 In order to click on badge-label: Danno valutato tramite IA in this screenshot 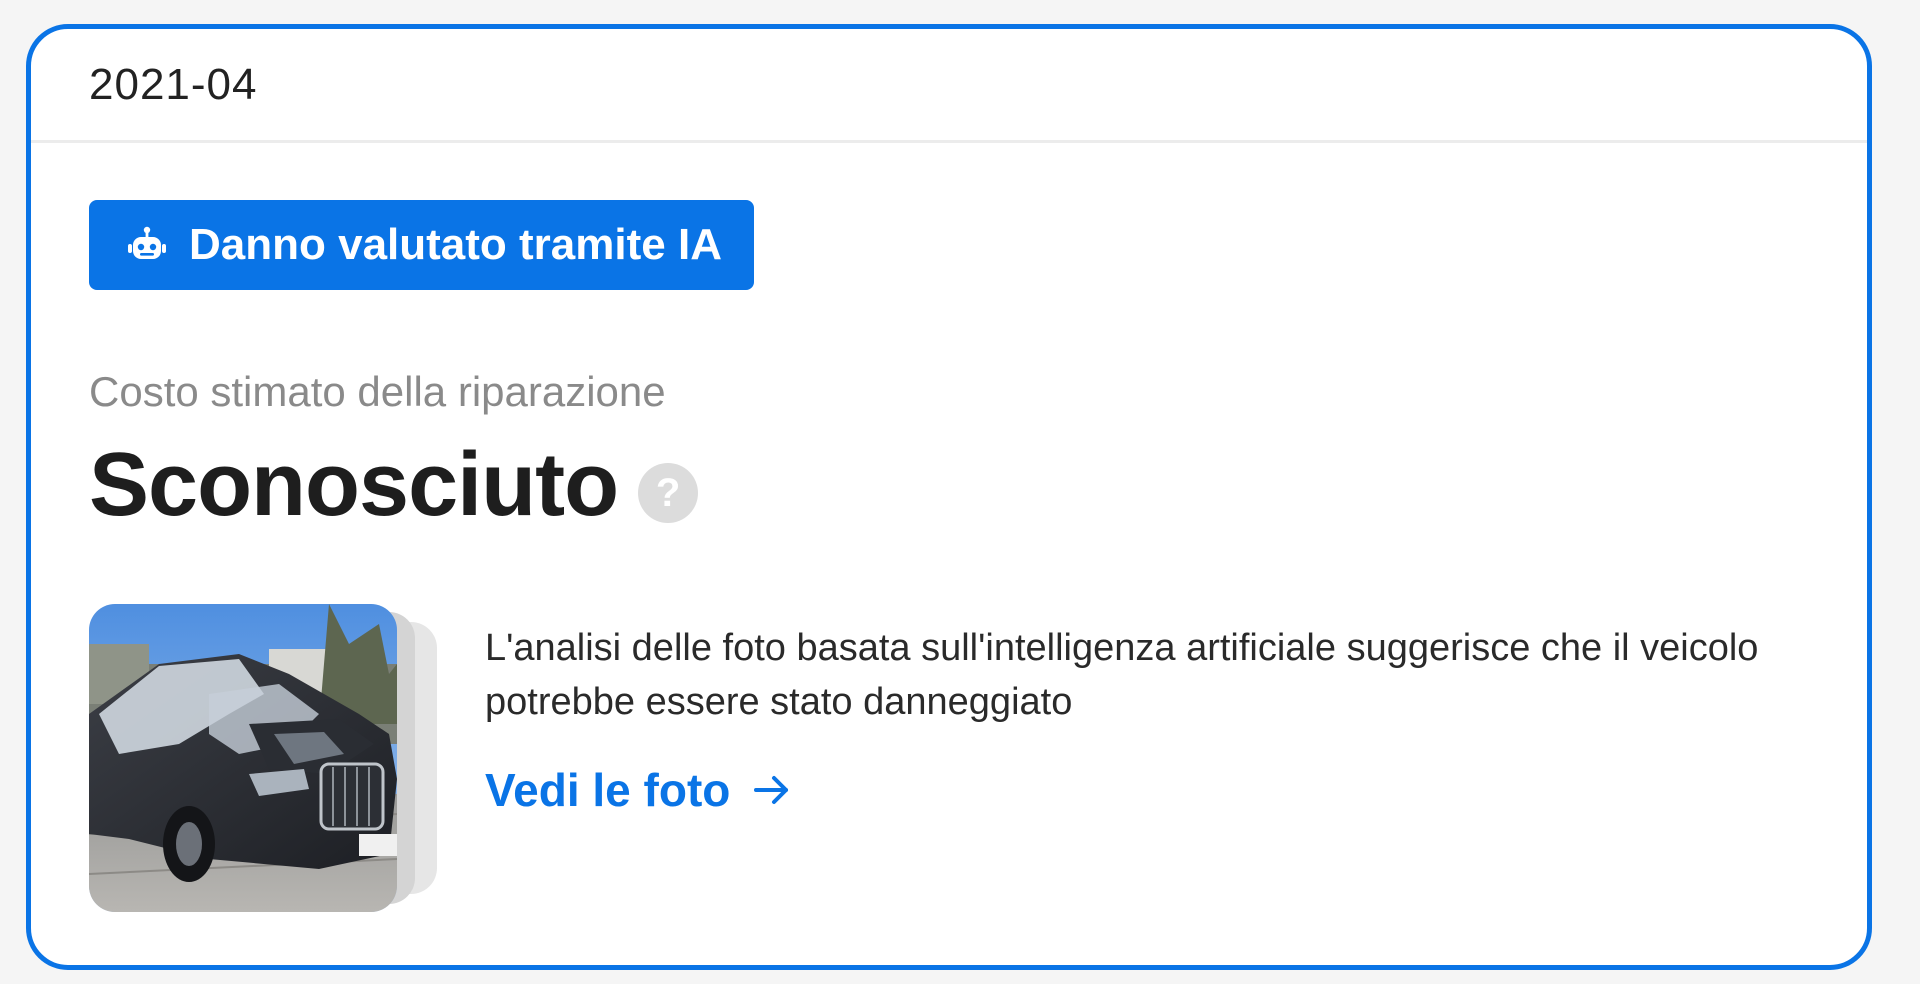, I will do `click(455, 244)`.